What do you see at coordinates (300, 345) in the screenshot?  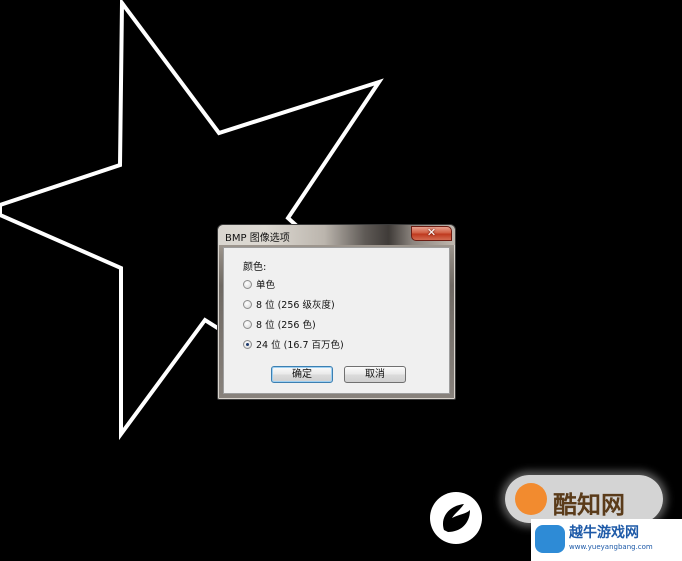 I see `radio-label: 24 位 (16.7 百万色)` at bounding box center [300, 345].